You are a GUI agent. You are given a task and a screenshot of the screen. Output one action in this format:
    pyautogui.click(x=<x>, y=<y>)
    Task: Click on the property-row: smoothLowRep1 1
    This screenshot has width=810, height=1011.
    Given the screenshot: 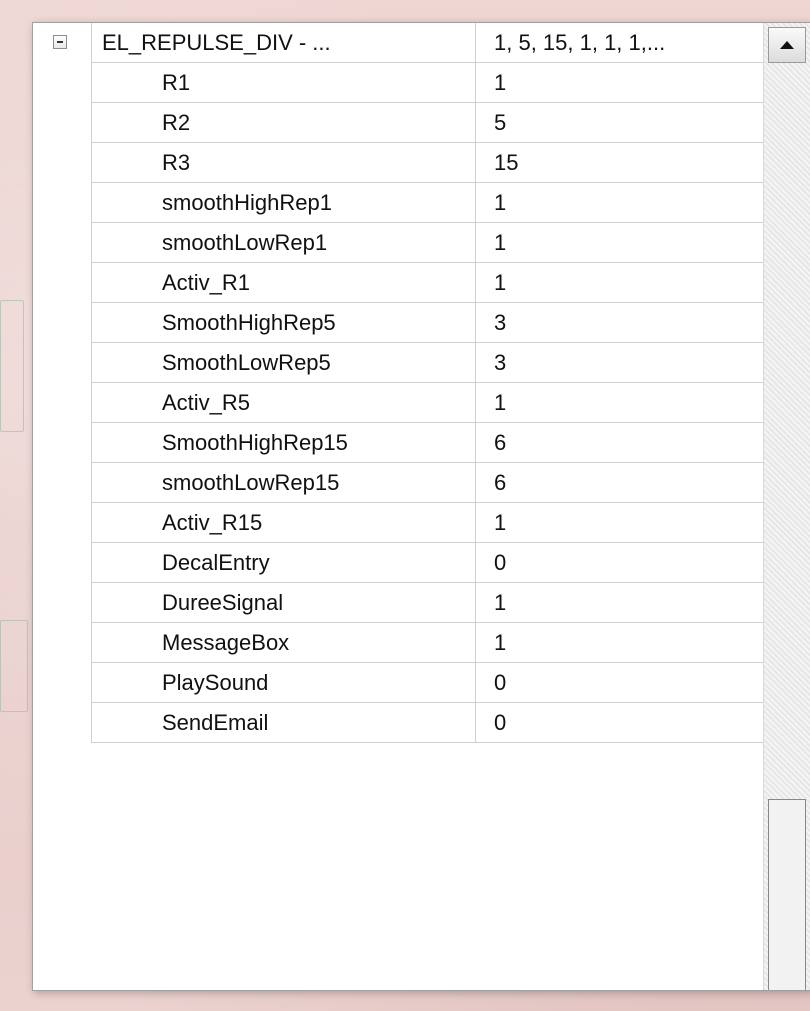 What is the action you would take?
    pyautogui.click(x=398, y=243)
    